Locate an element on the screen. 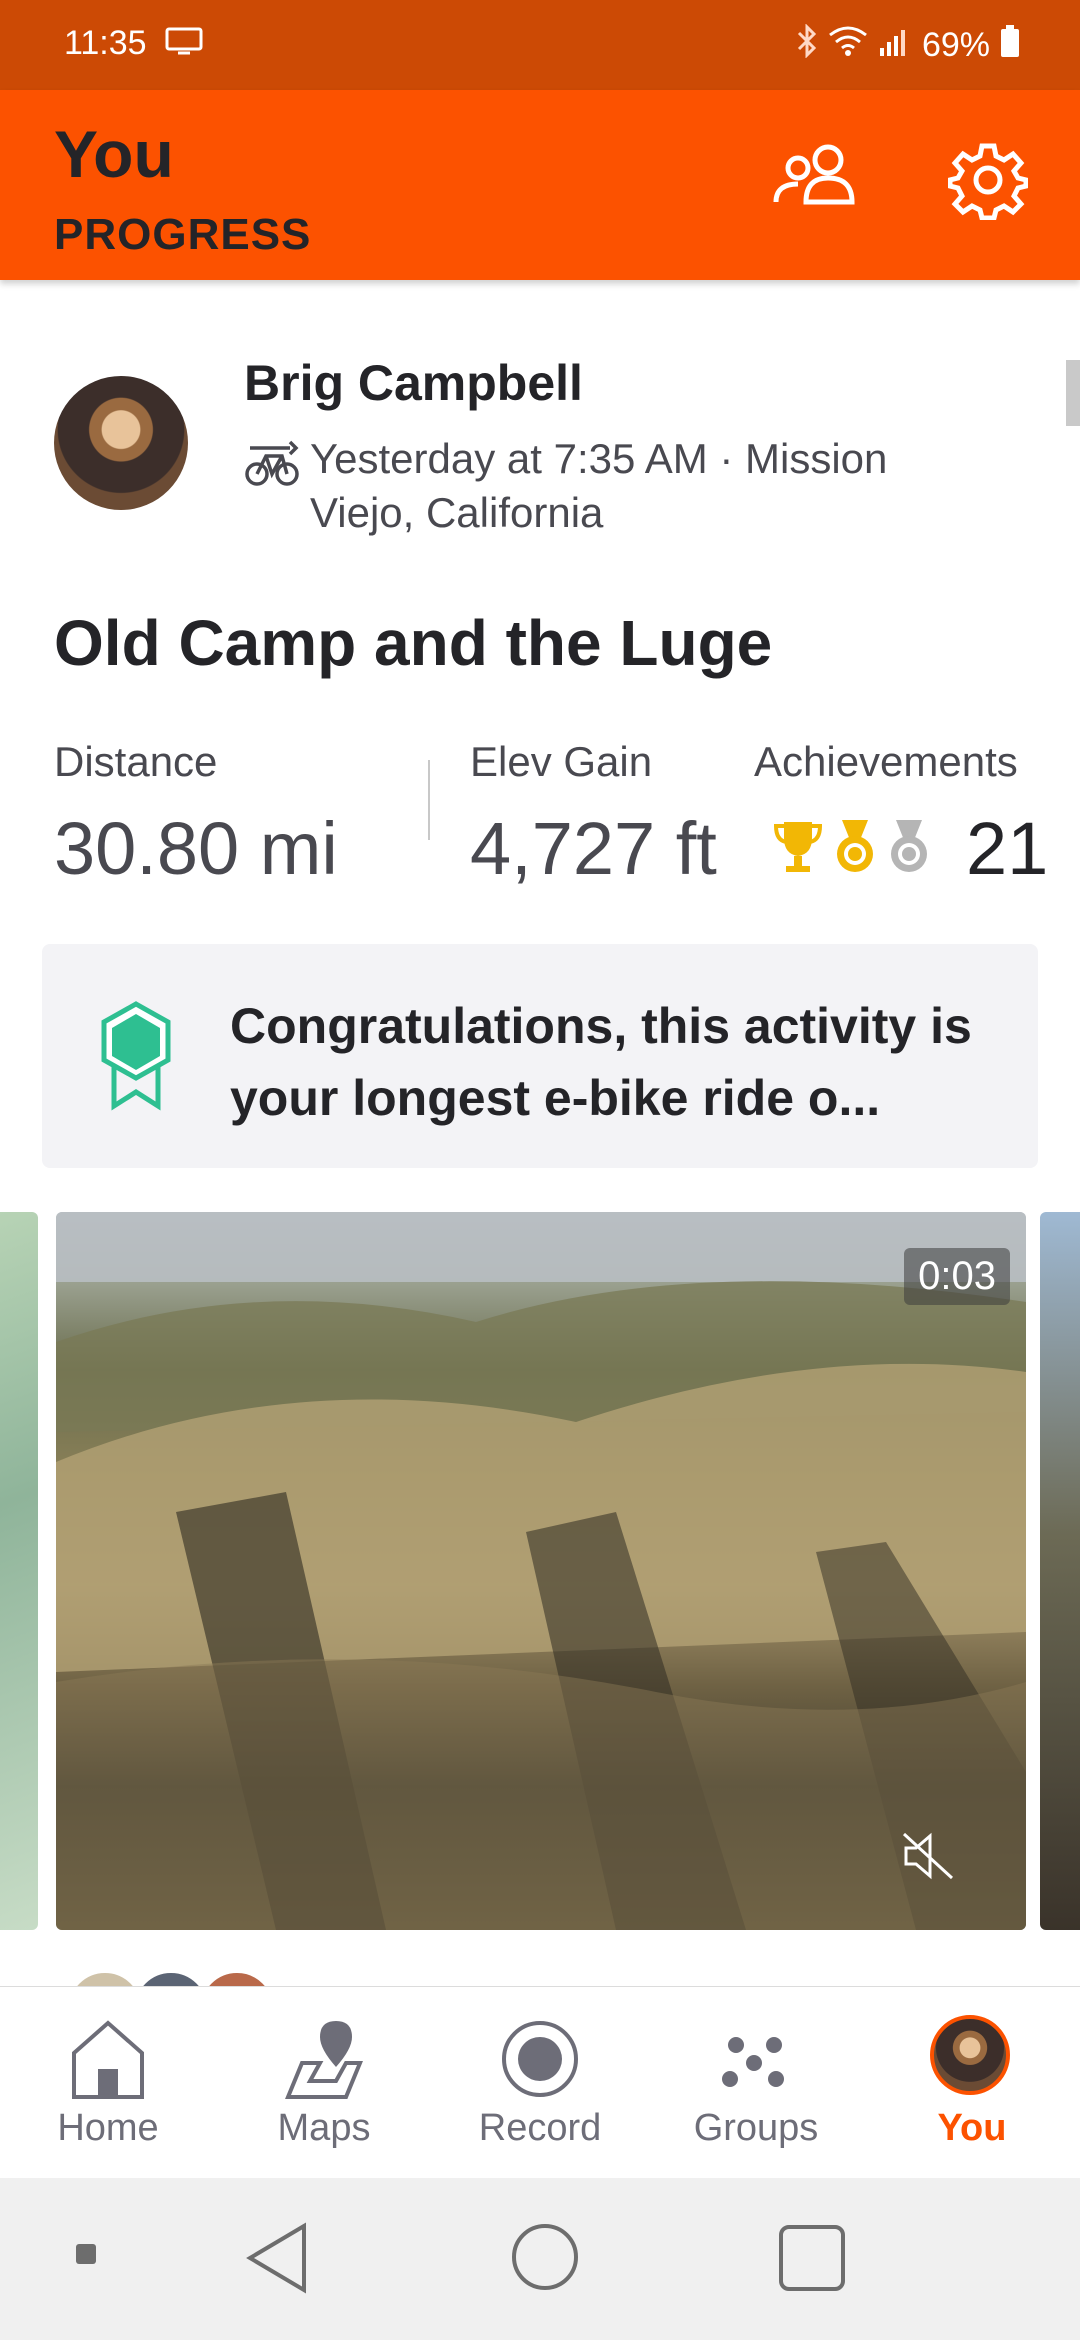  recents-dot-icon is located at coordinates (86, 2254).